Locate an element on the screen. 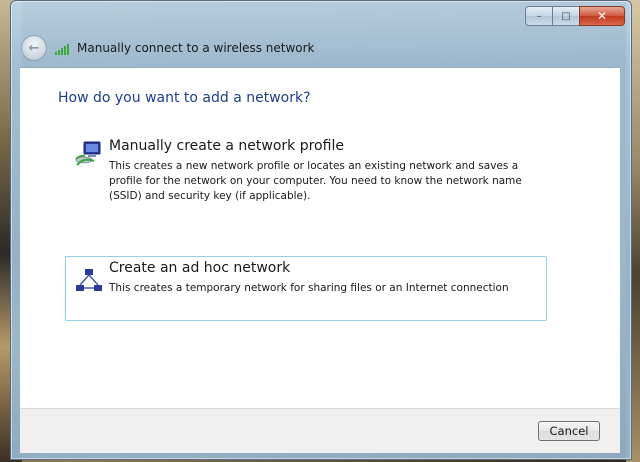 The width and height of the screenshot is (640, 462). caption-buttons: – □ ✕ is located at coordinates (575, 16).